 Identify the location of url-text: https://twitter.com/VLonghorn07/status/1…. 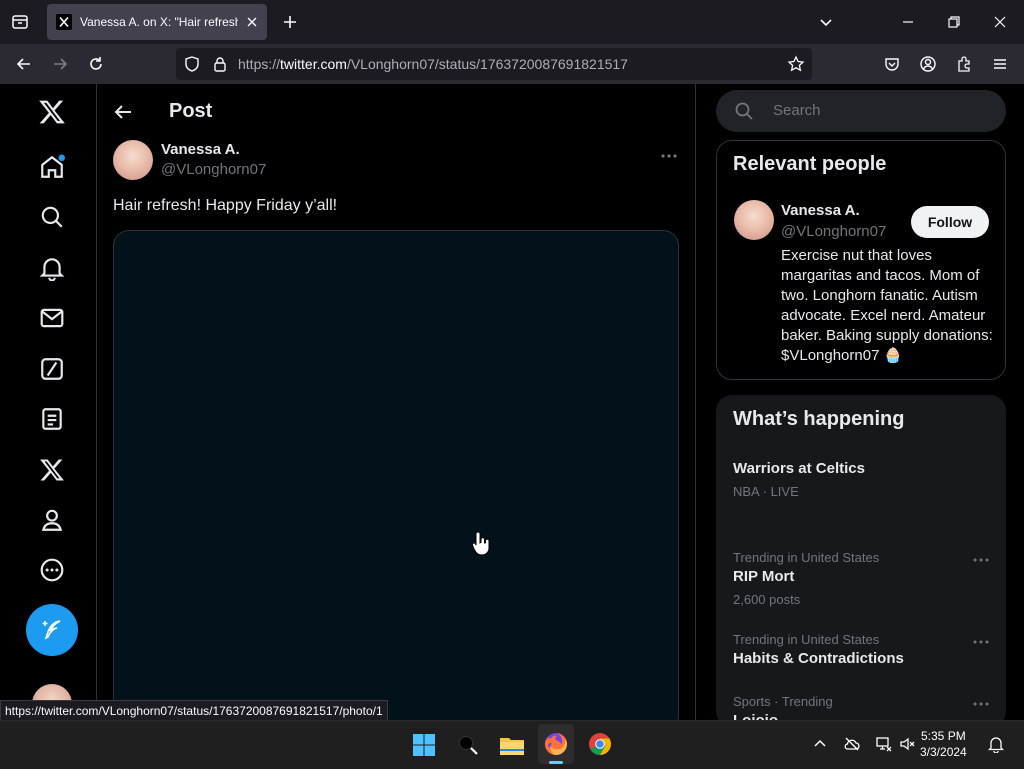
(433, 64).